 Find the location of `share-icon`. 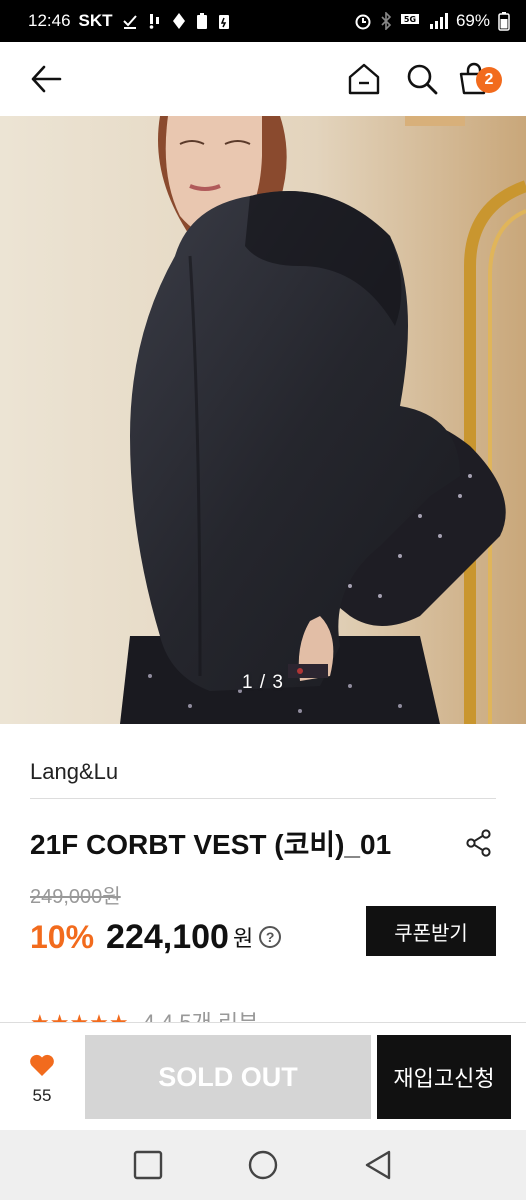

share-icon is located at coordinates (478, 843).